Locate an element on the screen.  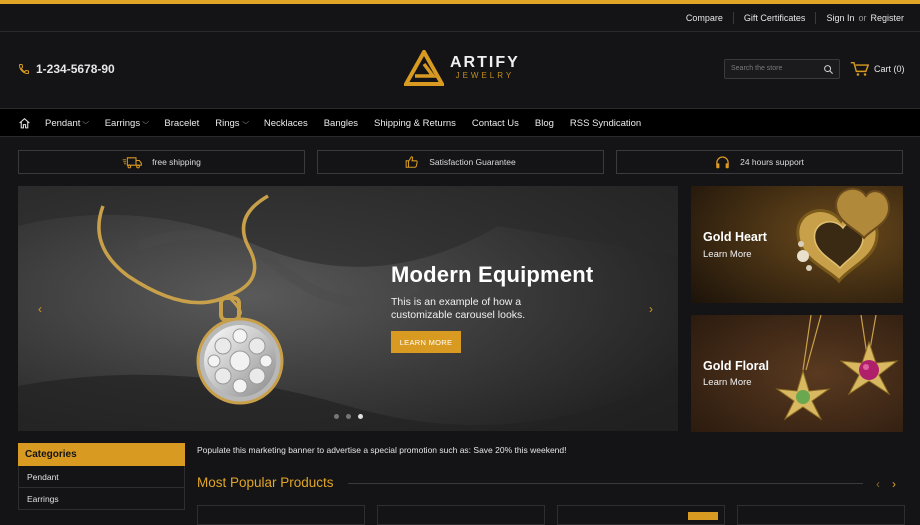
carousel-dot-active is located at coordinates (360, 416).